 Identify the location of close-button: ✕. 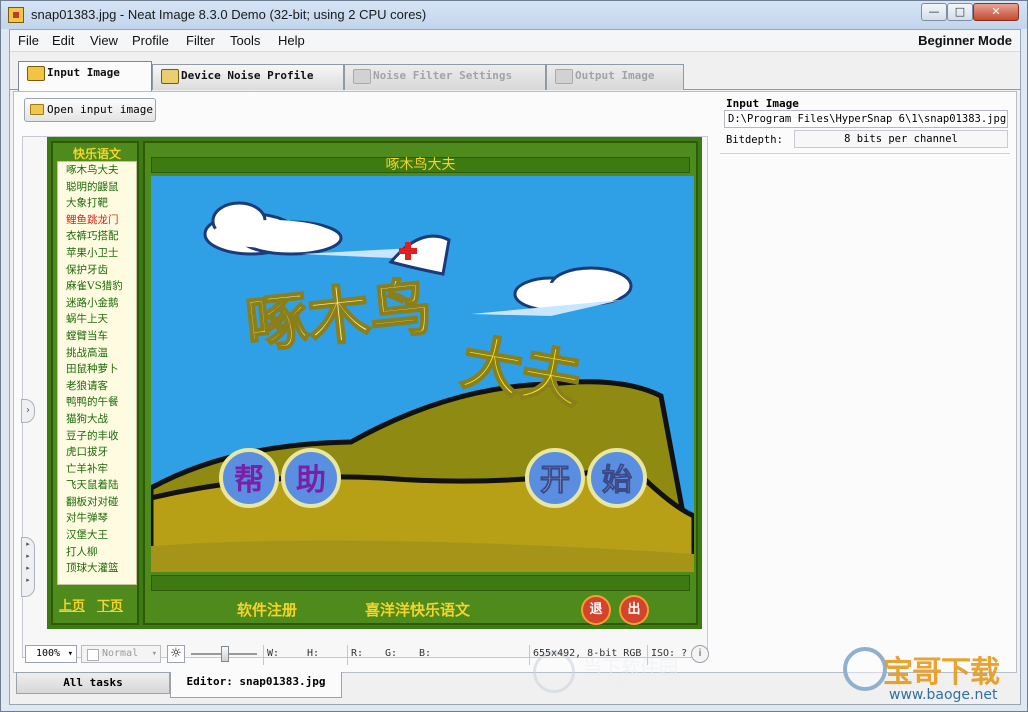
(996, 12).